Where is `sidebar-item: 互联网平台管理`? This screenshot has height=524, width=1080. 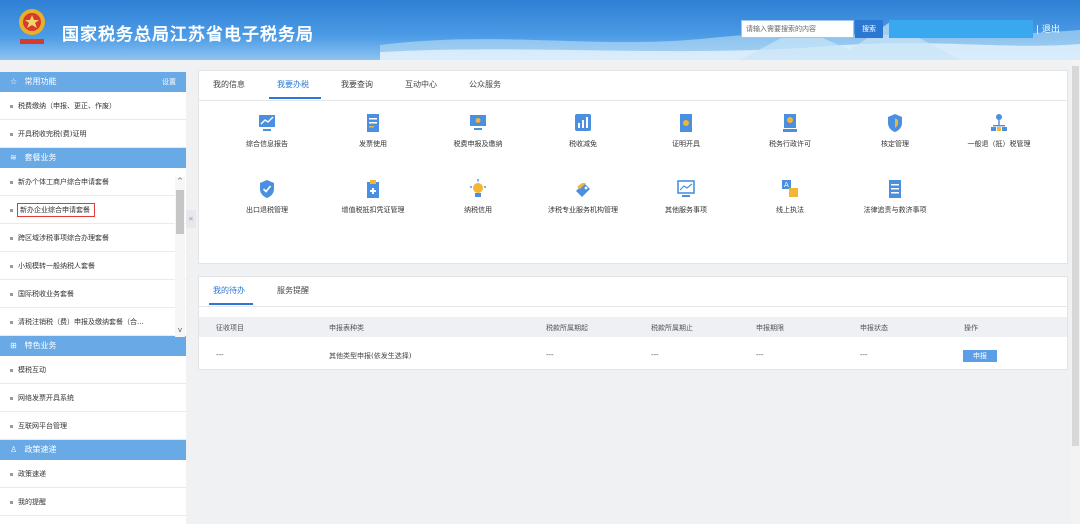
sidebar-item: 互联网平台管理 is located at coordinates (93, 426).